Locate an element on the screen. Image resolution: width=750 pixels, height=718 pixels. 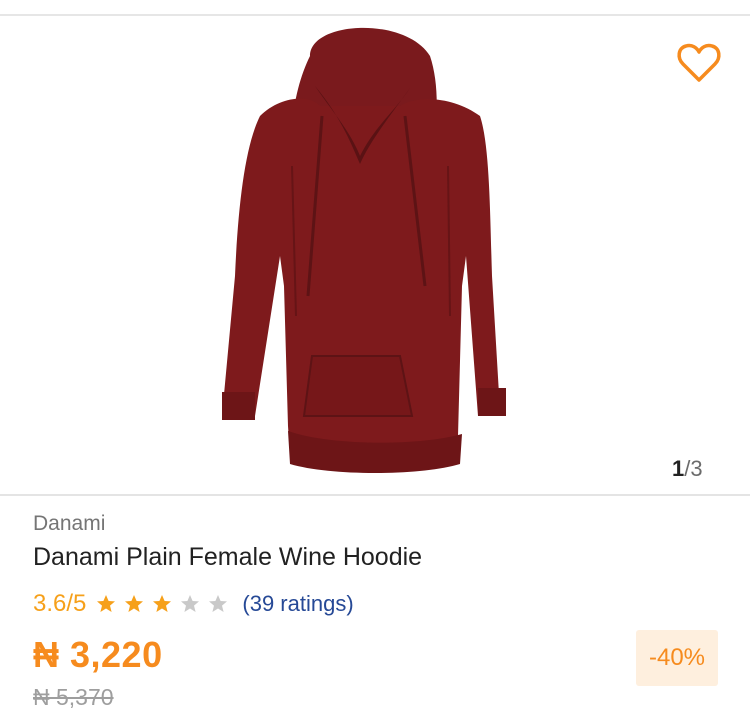
rating-score: 3.6 is located at coordinates (50, 603).